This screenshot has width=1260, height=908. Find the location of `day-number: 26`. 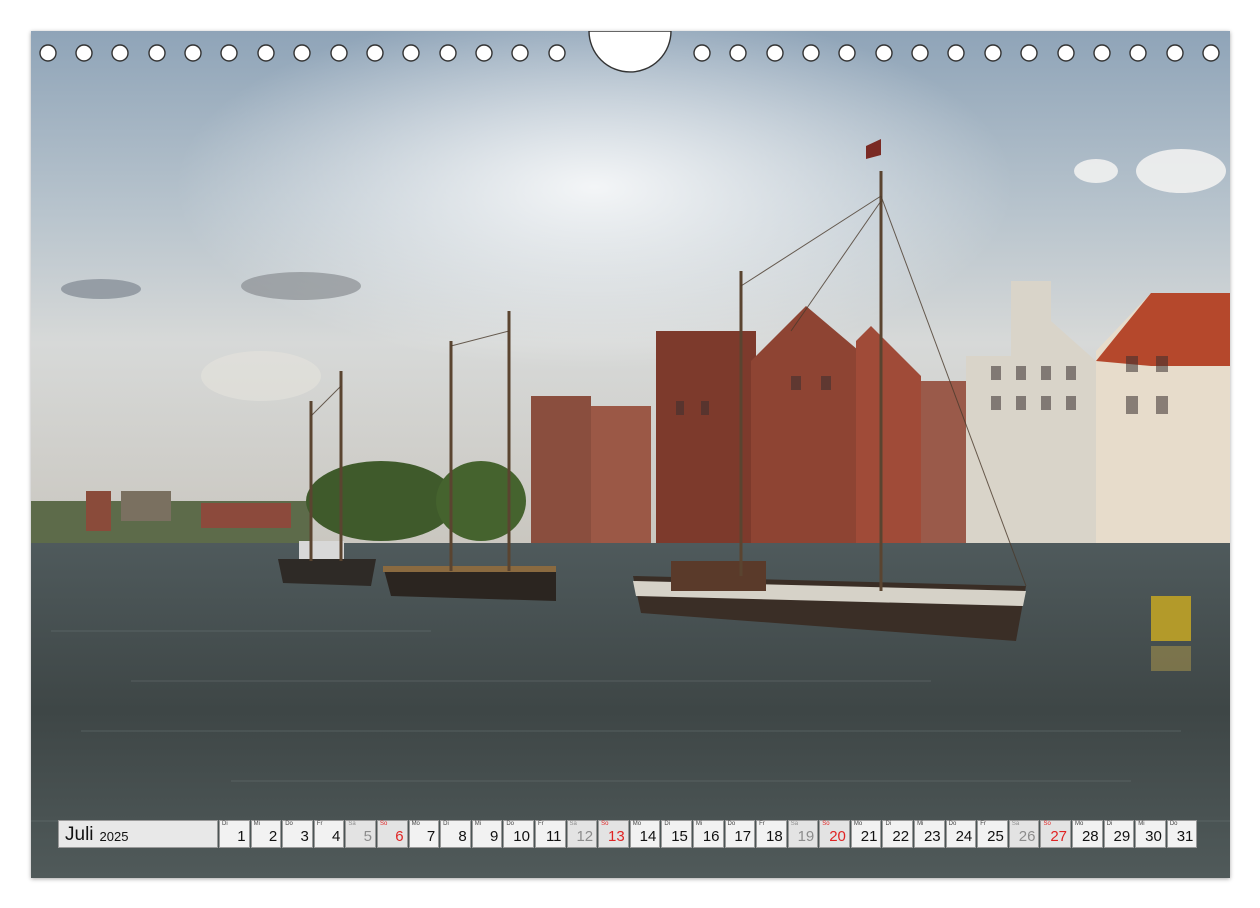

day-number: 26 is located at coordinates (1027, 836).